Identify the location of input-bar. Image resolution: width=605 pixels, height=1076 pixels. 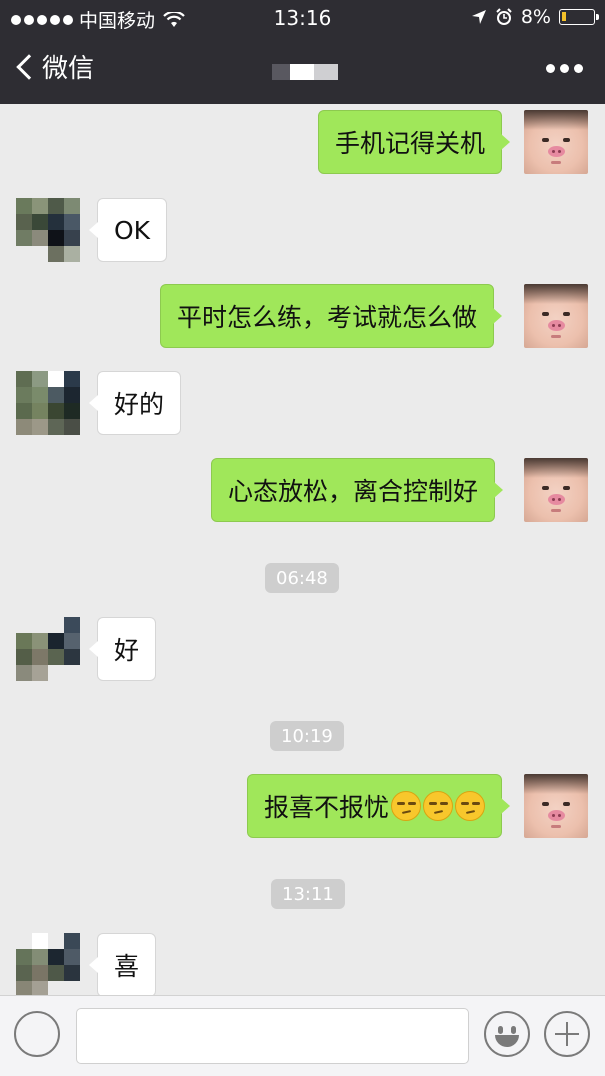
(302, 1035).